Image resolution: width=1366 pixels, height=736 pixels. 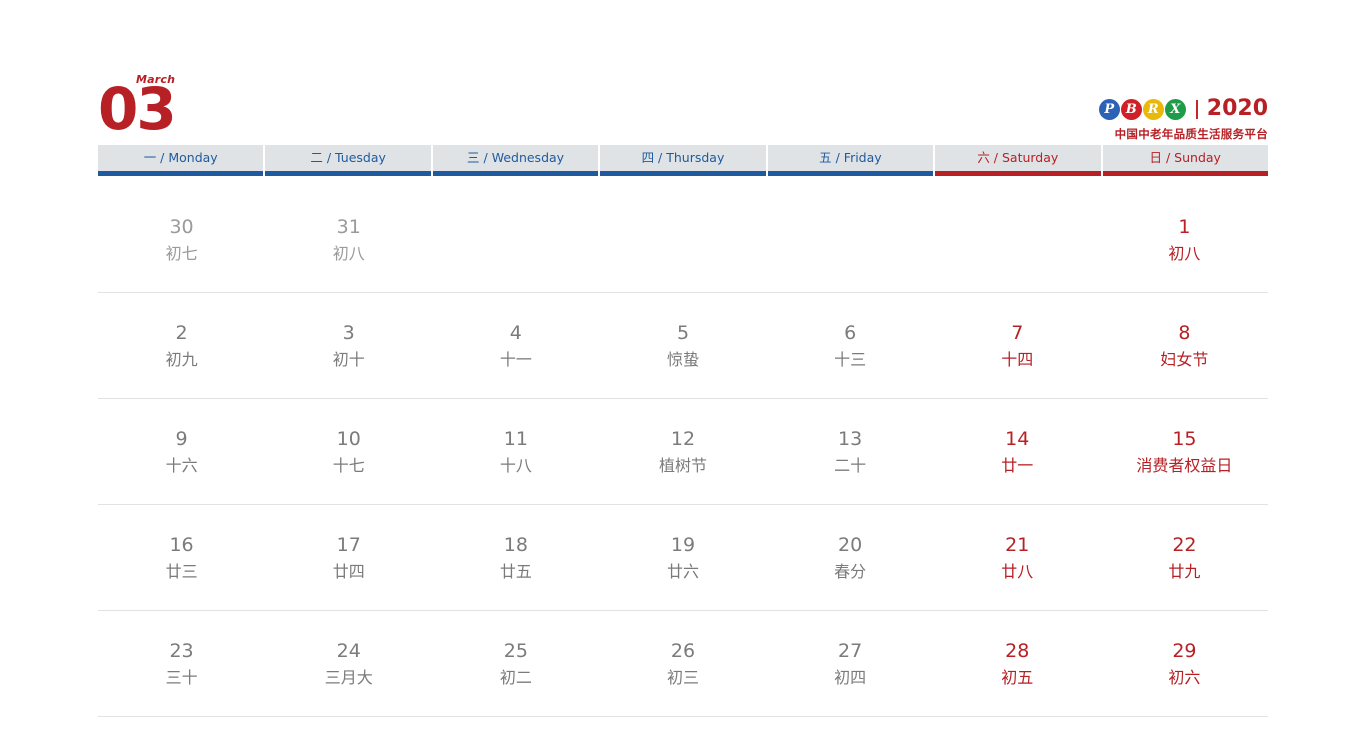 I want to click on day-number: 28, so click(x=1017, y=651).